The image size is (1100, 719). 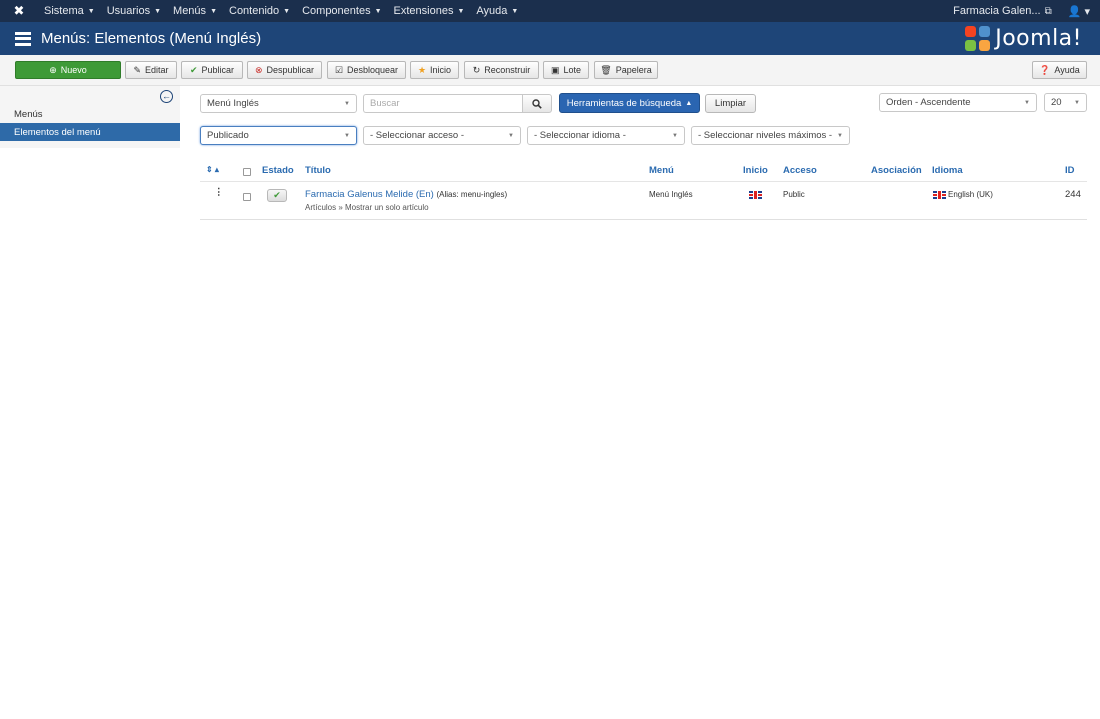 What do you see at coordinates (755, 195) in the screenshot?
I see `uk-flag-icon` at bounding box center [755, 195].